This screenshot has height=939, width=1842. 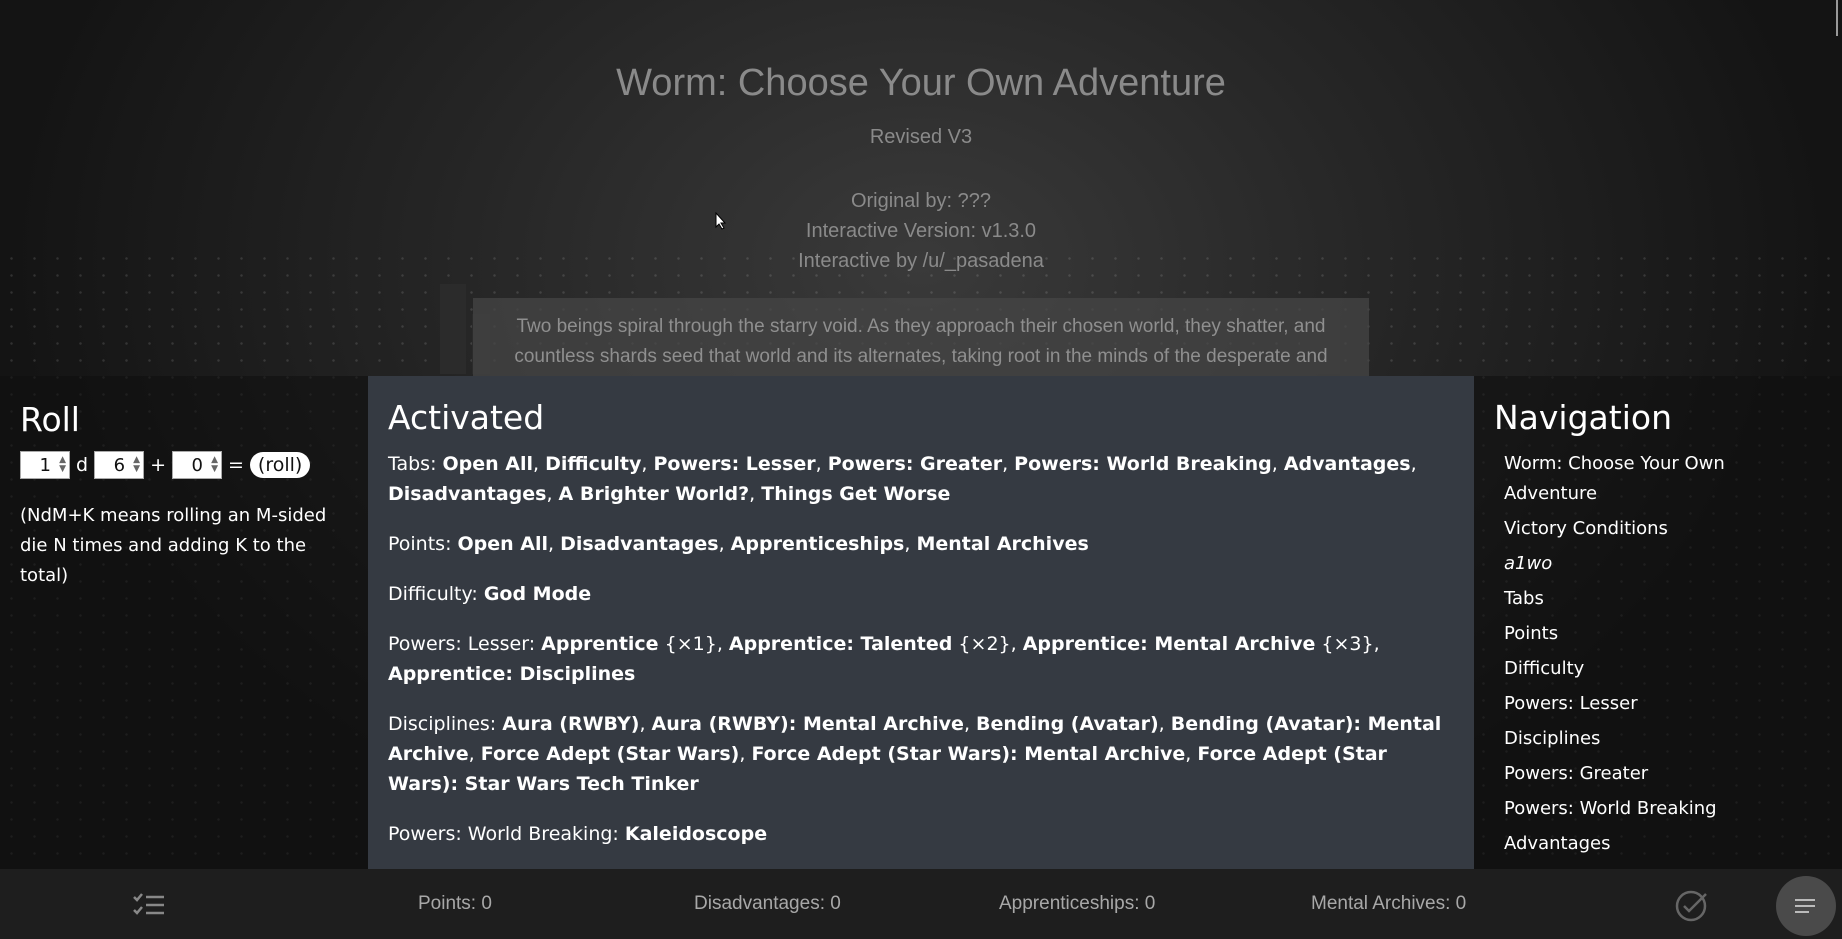 I want to click on credit-version: Interactive Version: v1.3.0, so click(x=921, y=231).